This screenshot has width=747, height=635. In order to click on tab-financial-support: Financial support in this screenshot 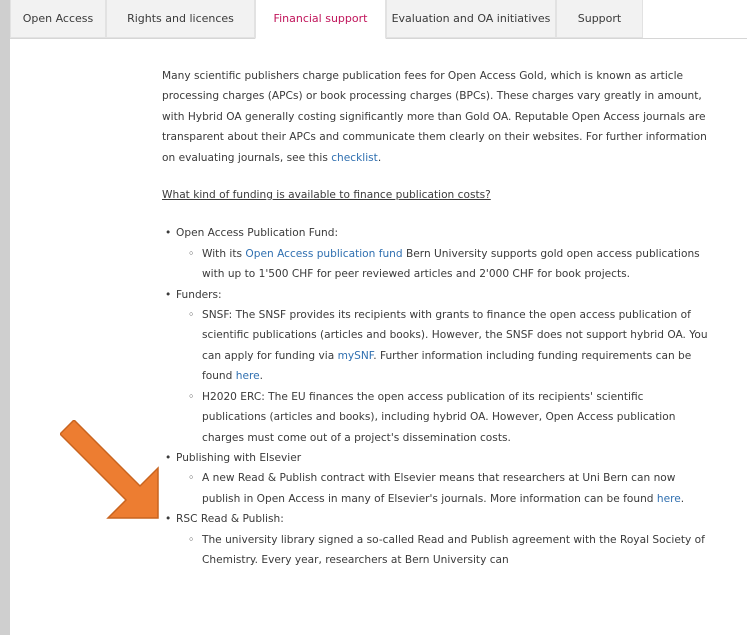, I will do `click(320, 19)`.